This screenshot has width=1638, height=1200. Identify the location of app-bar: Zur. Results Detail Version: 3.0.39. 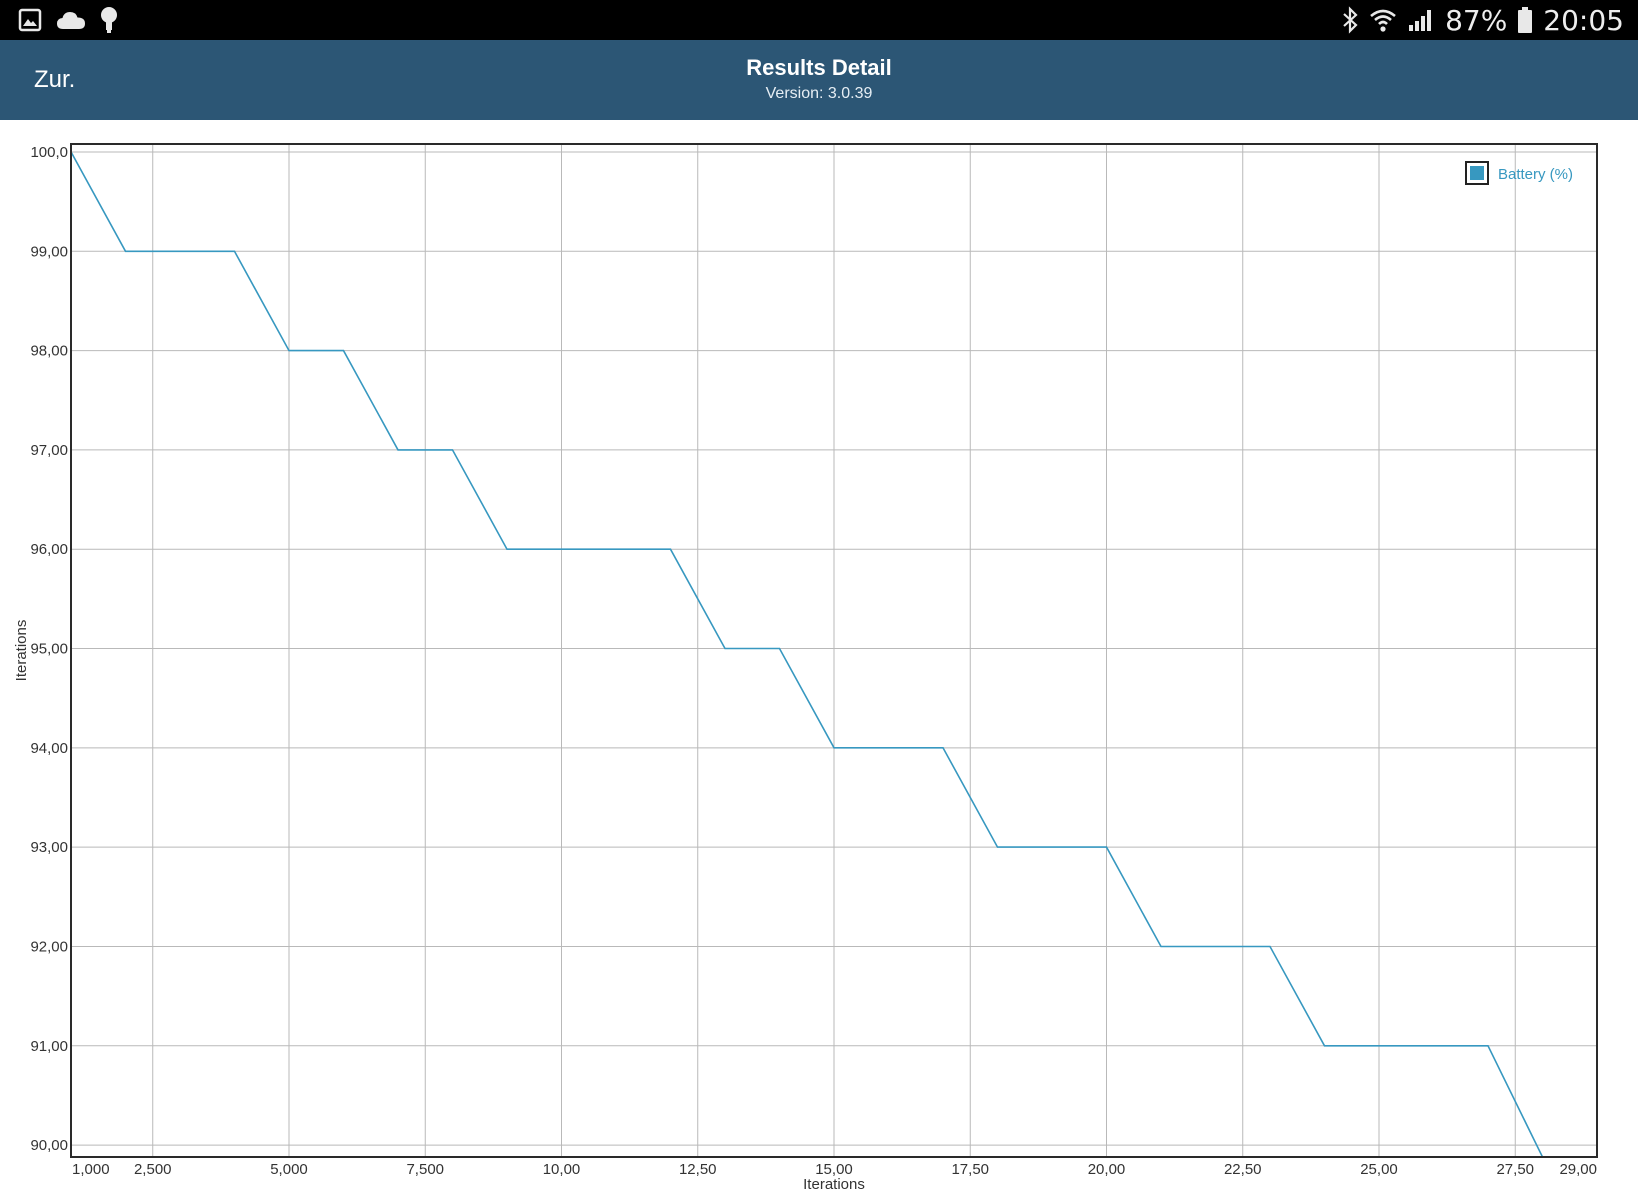
(819, 80).